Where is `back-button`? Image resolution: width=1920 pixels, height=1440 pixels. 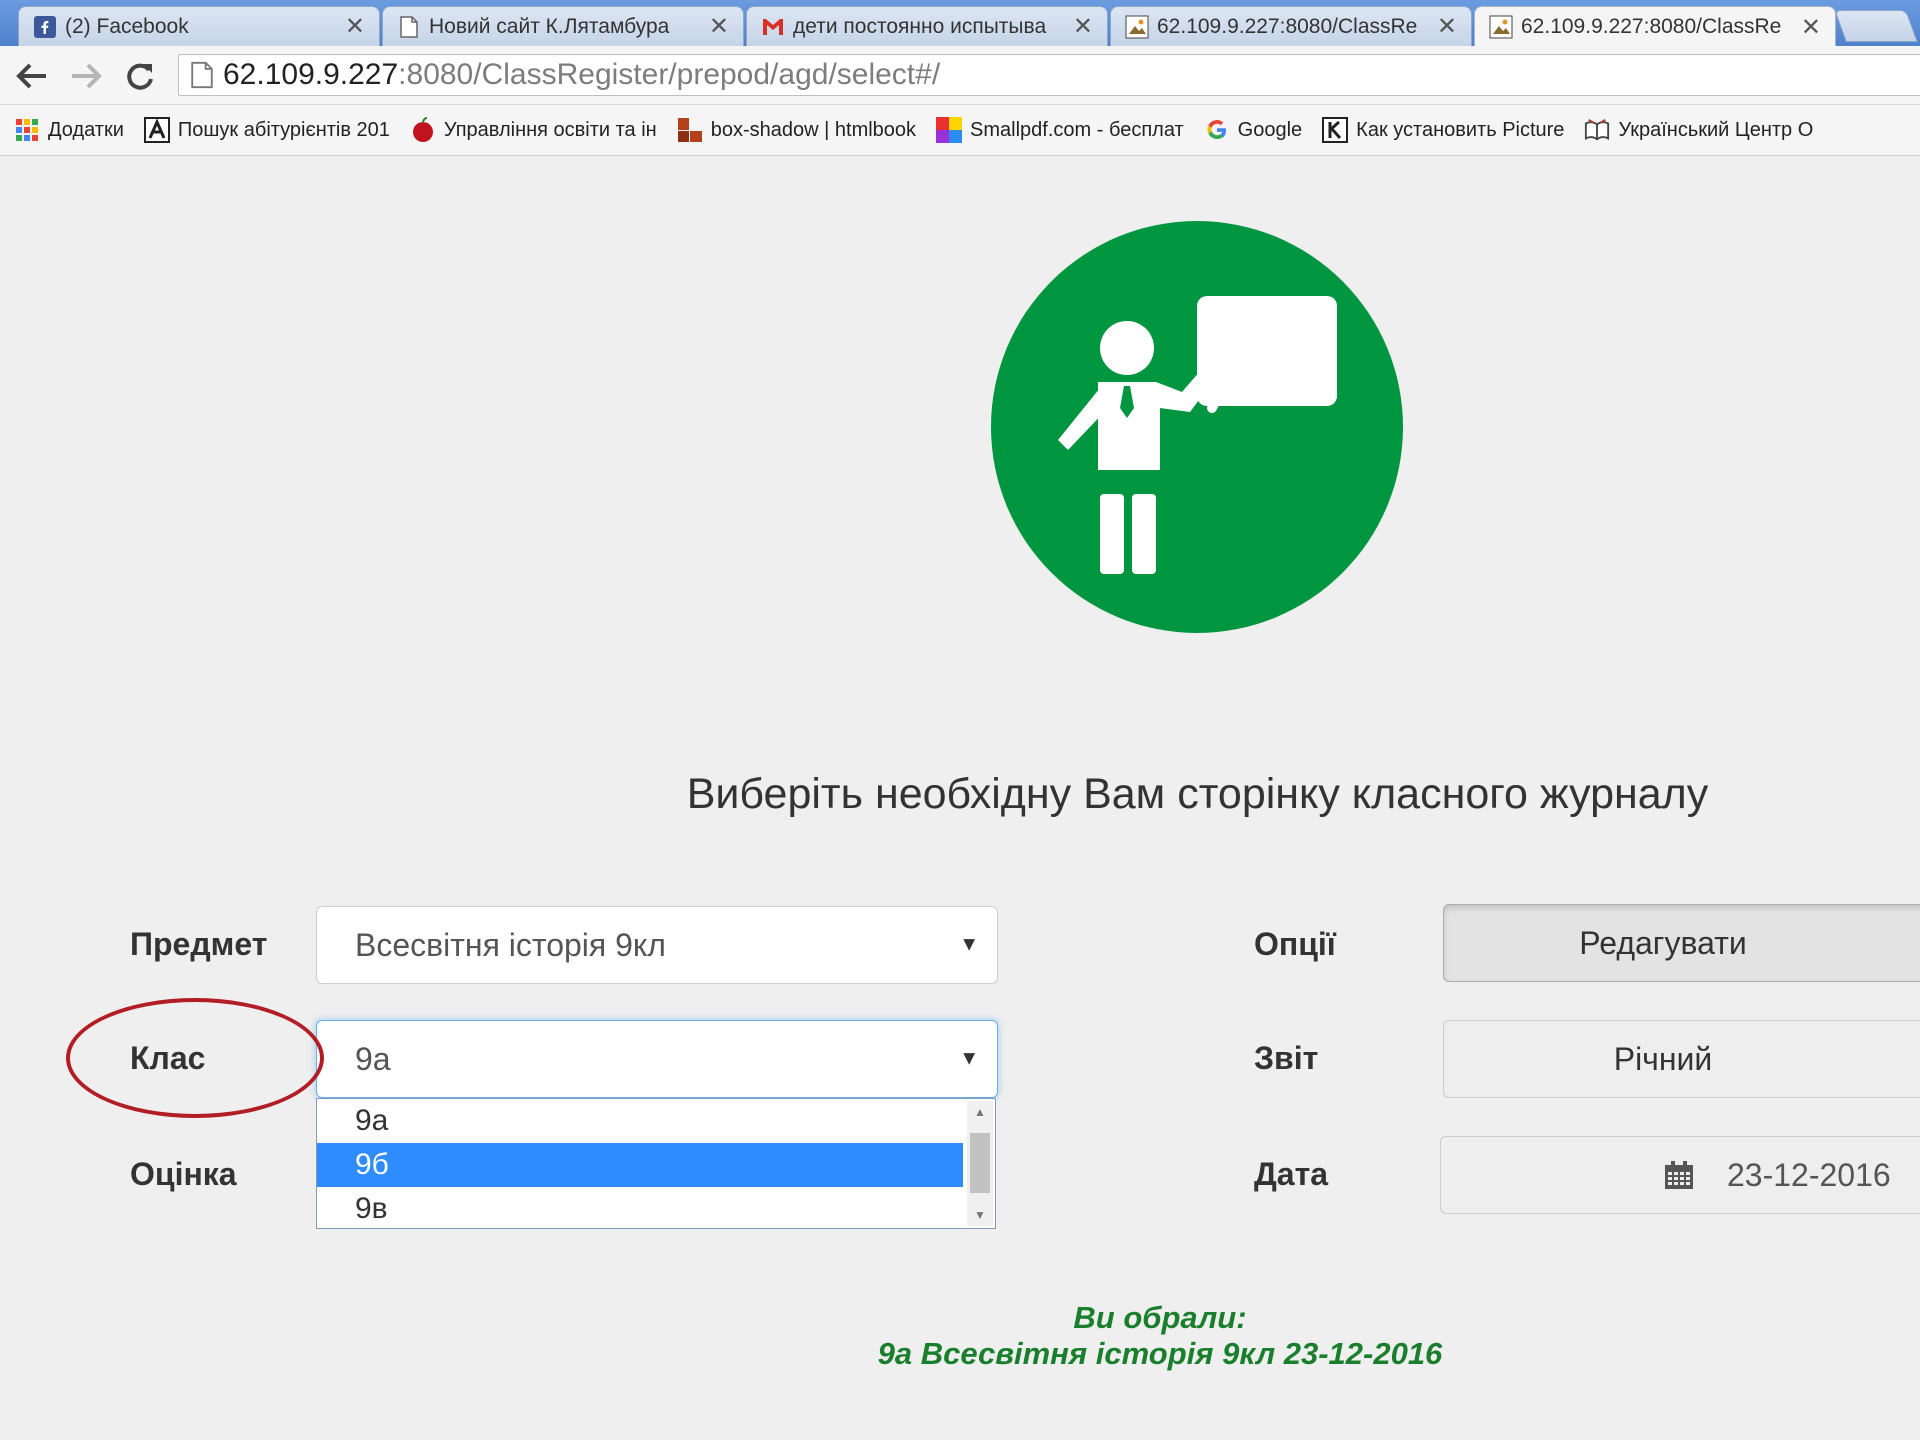 back-button is located at coordinates (32, 76).